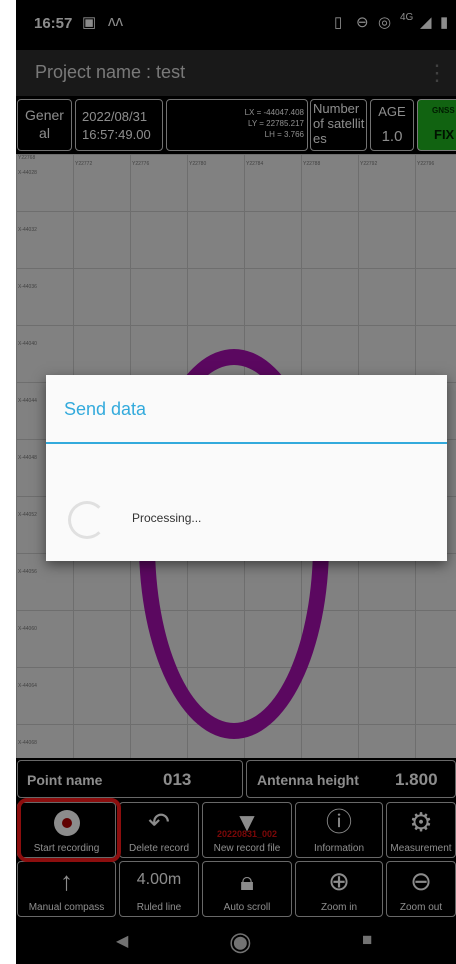 This screenshot has width=456, height=964. Describe the element at coordinates (426, 164) in the screenshot. I see `map-x-label: Y22796` at that location.